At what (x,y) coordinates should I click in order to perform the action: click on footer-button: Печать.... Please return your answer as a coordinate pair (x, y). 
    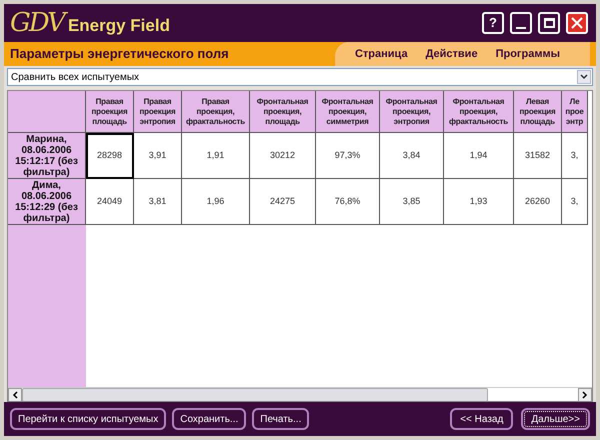
    Looking at the image, I should click on (281, 419).